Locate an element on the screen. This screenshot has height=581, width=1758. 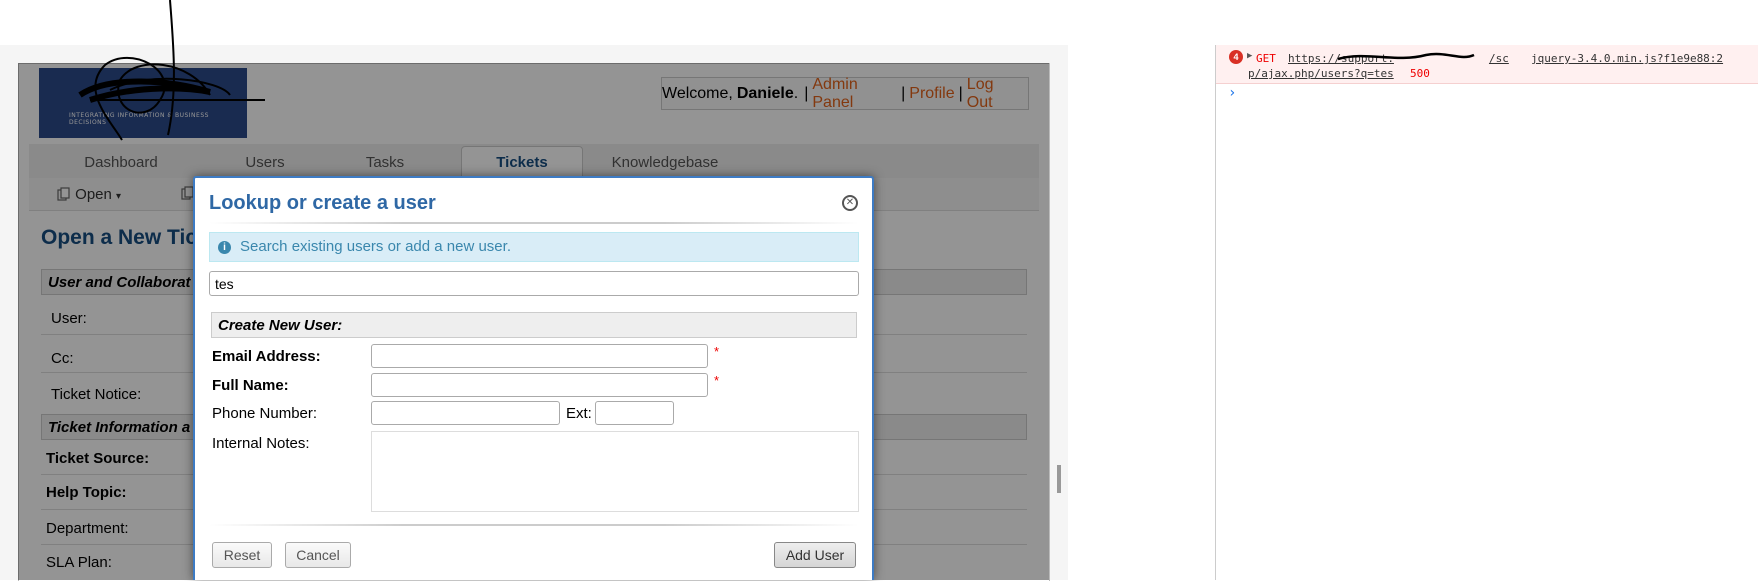
internal-notes-field is located at coordinates (615, 471).